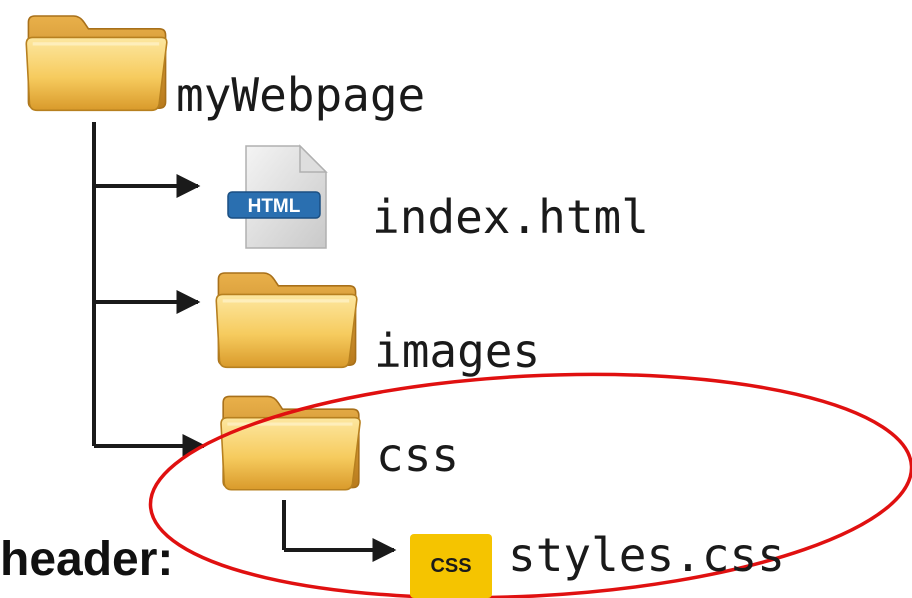  I want to click on styles-file-label: styles.css, so click(646, 555).